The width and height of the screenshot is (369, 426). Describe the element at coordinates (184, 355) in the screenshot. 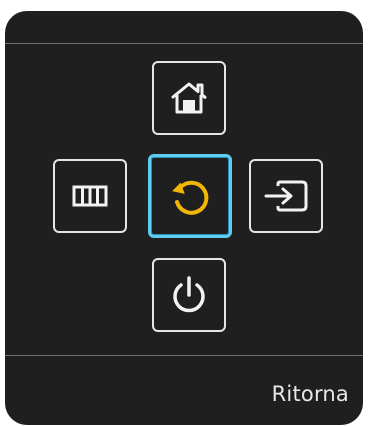

I see `bottom-divider` at that location.